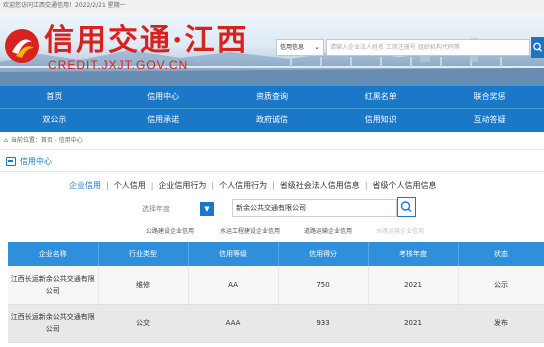  I want to click on tab-provincial-legal-person: 省级社会法人信用信息, so click(320, 186).